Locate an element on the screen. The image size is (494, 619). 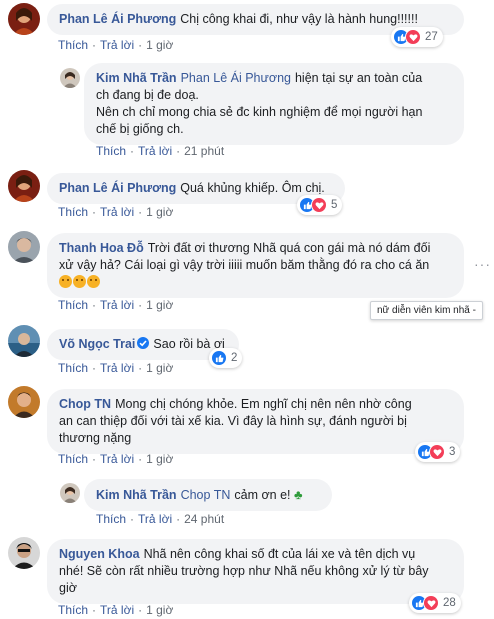
more-options-icon: ··· is located at coordinates (482, 264).